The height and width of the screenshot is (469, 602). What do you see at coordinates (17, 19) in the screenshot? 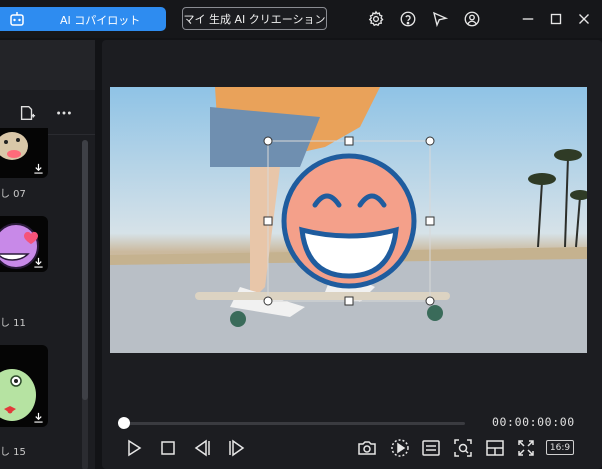
I see `robot-icon` at bounding box center [17, 19].